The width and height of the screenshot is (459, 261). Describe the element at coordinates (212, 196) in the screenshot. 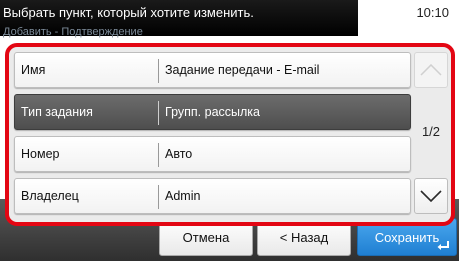

I see `list-item-owner: Владелец Admin` at that location.